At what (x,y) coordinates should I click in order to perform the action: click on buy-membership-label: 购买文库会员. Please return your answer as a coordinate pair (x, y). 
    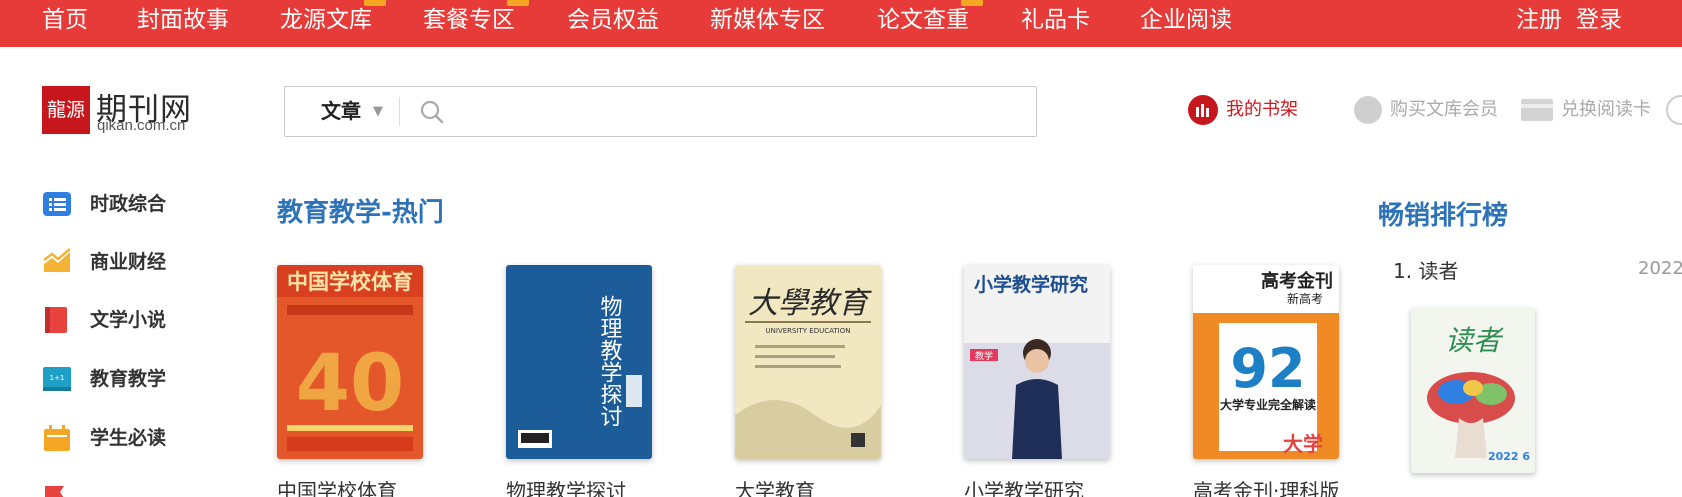
    Looking at the image, I should click on (1444, 109).